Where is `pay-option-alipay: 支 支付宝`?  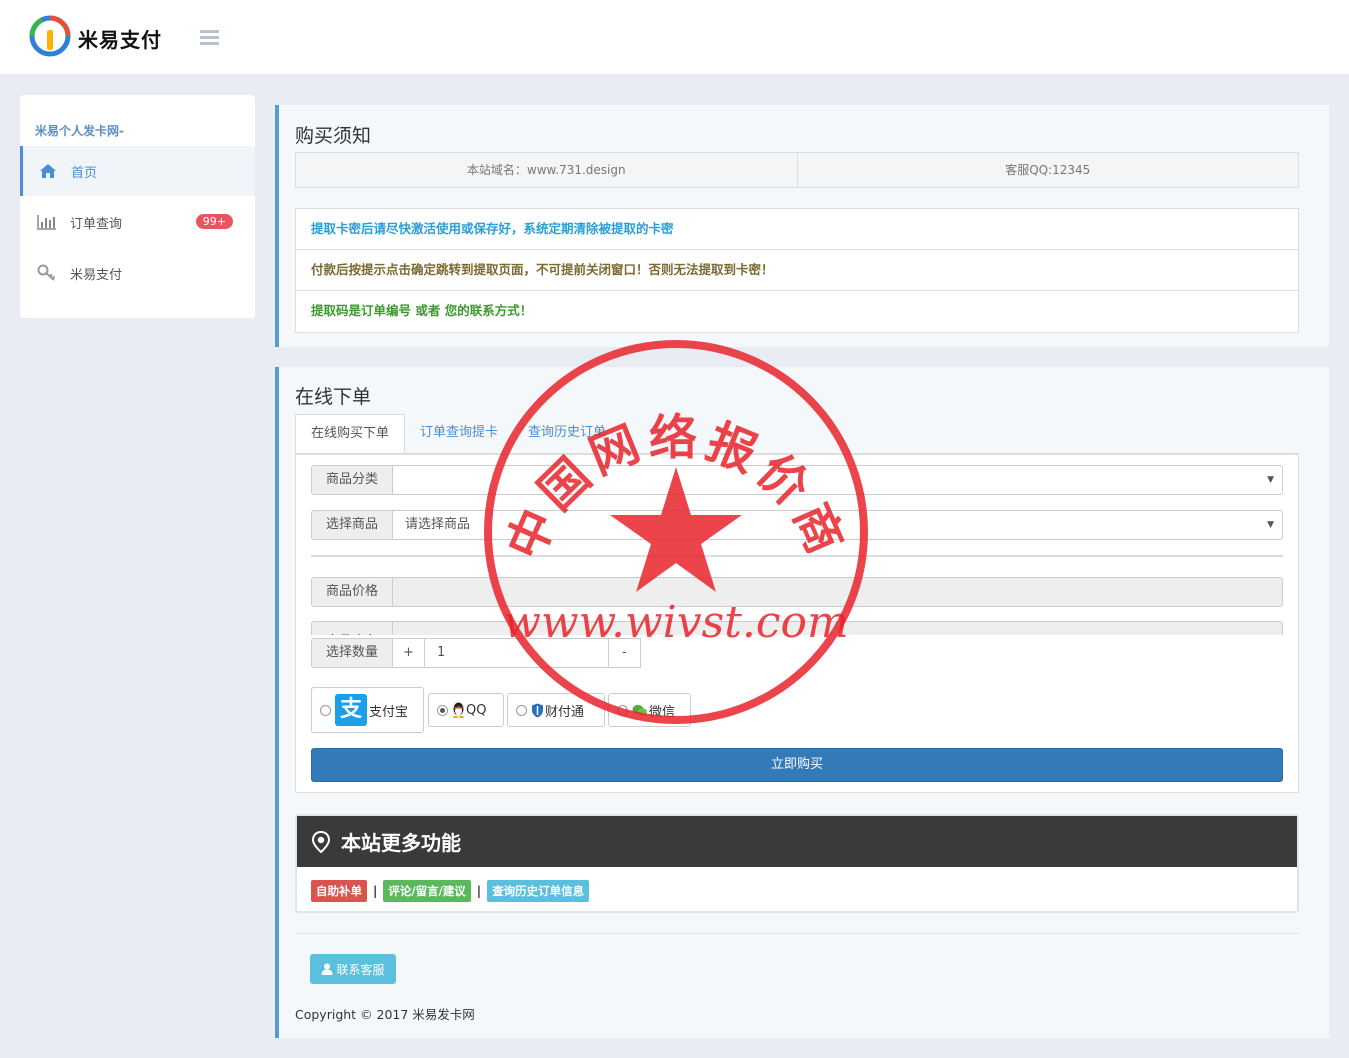 pay-option-alipay: 支 支付宝 is located at coordinates (367, 710).